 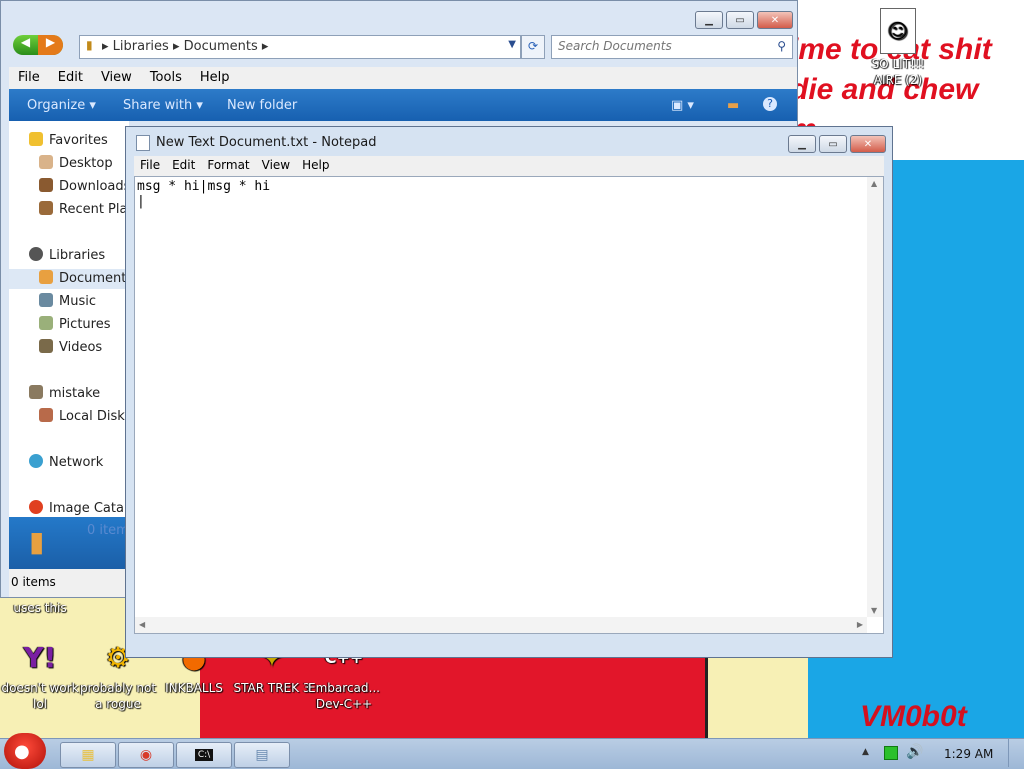 I want to click on scroll-up-icon: ▲, so click(x=874, y=183).